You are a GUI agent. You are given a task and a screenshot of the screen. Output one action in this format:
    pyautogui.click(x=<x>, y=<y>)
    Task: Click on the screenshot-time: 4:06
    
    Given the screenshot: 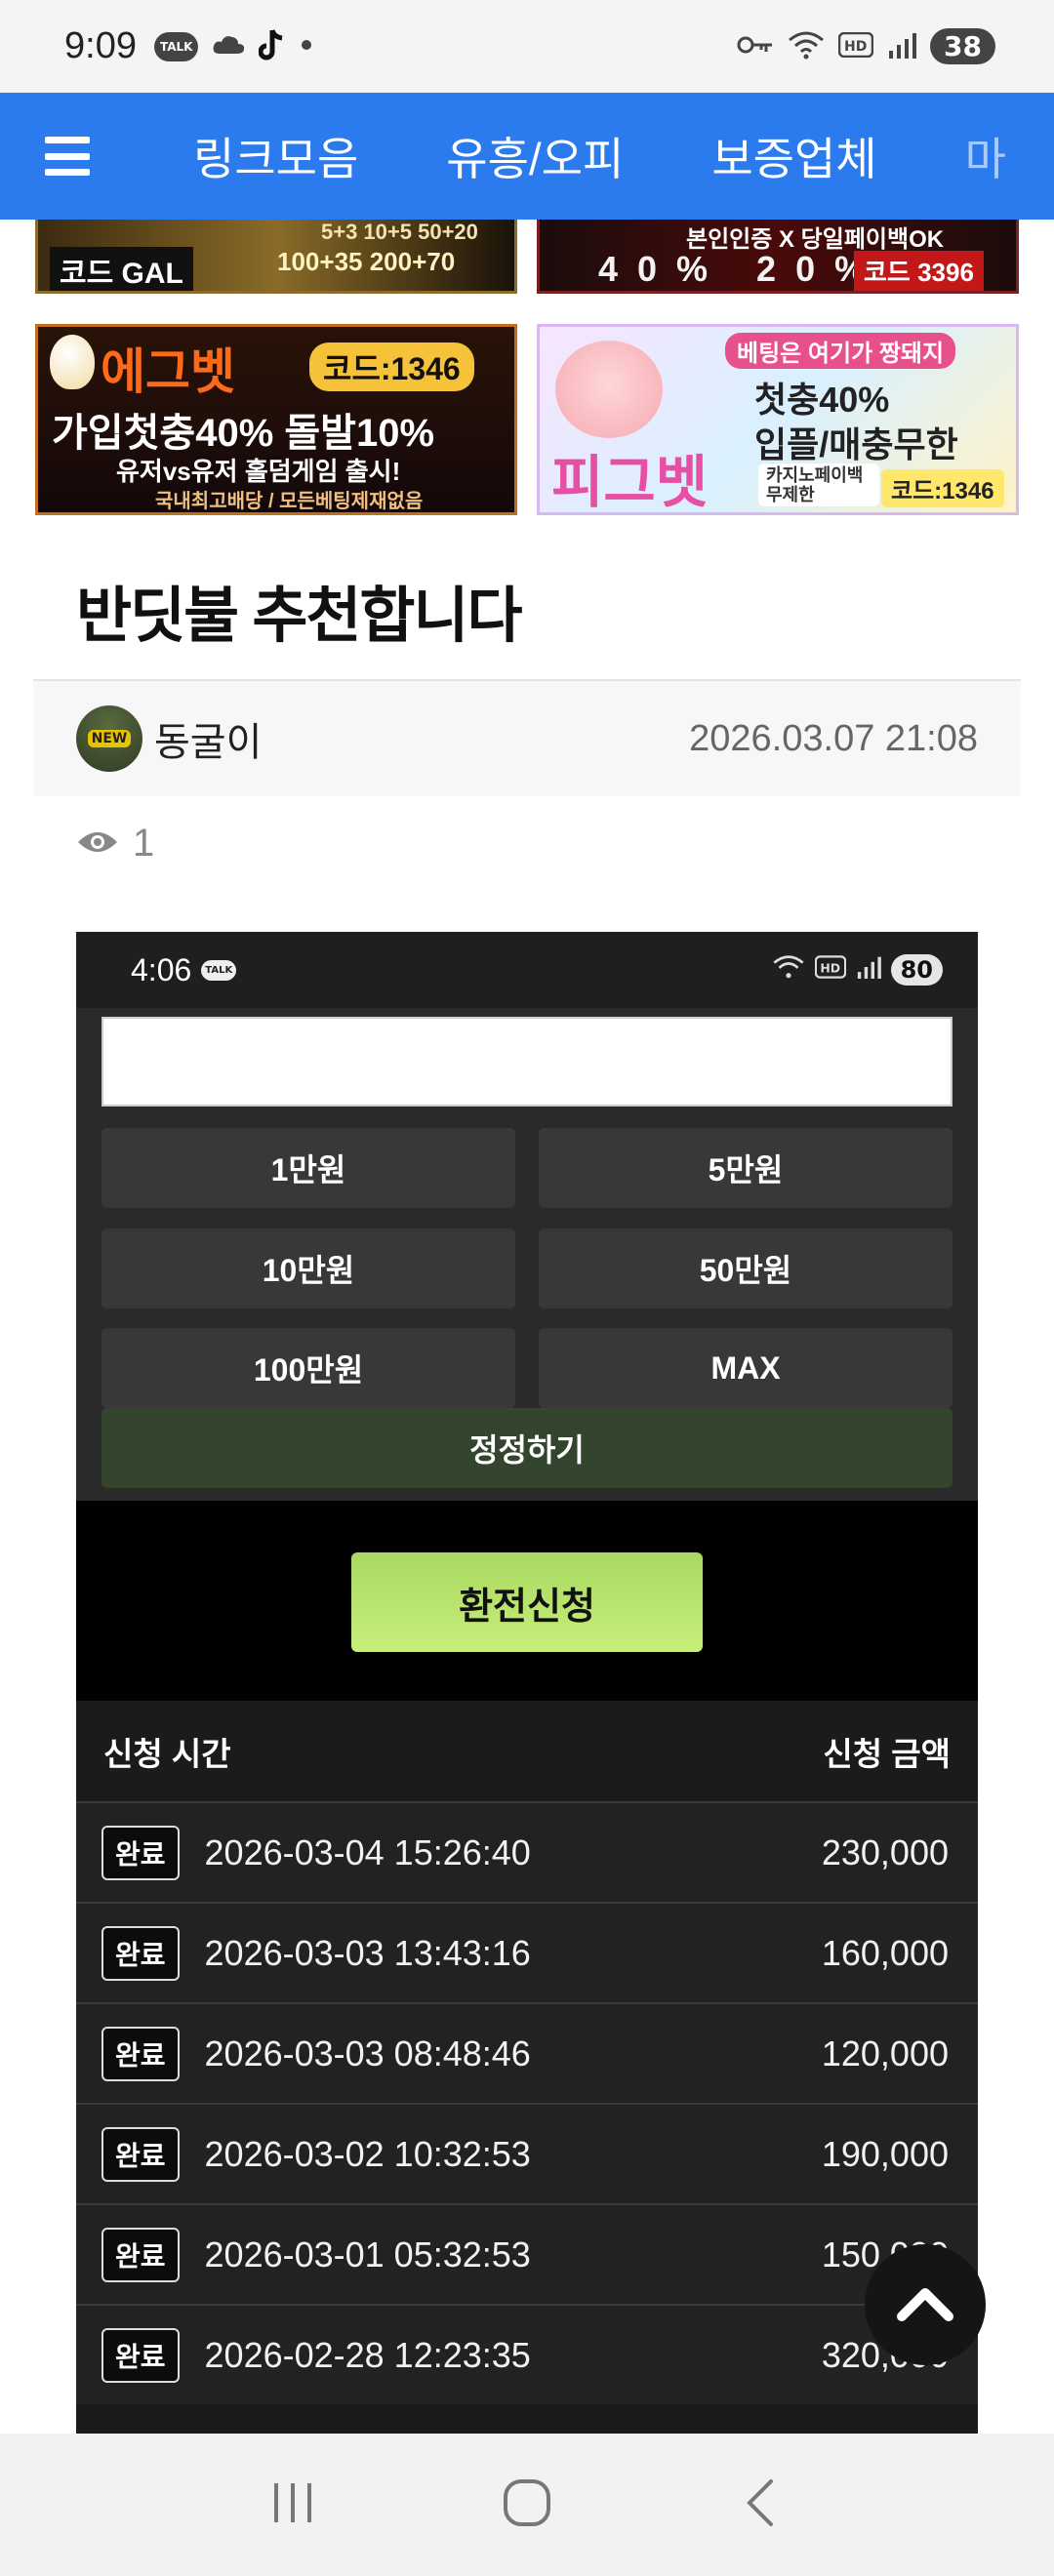 What is the action you would take?
    pyautogui.click(x=161, y=969)
    